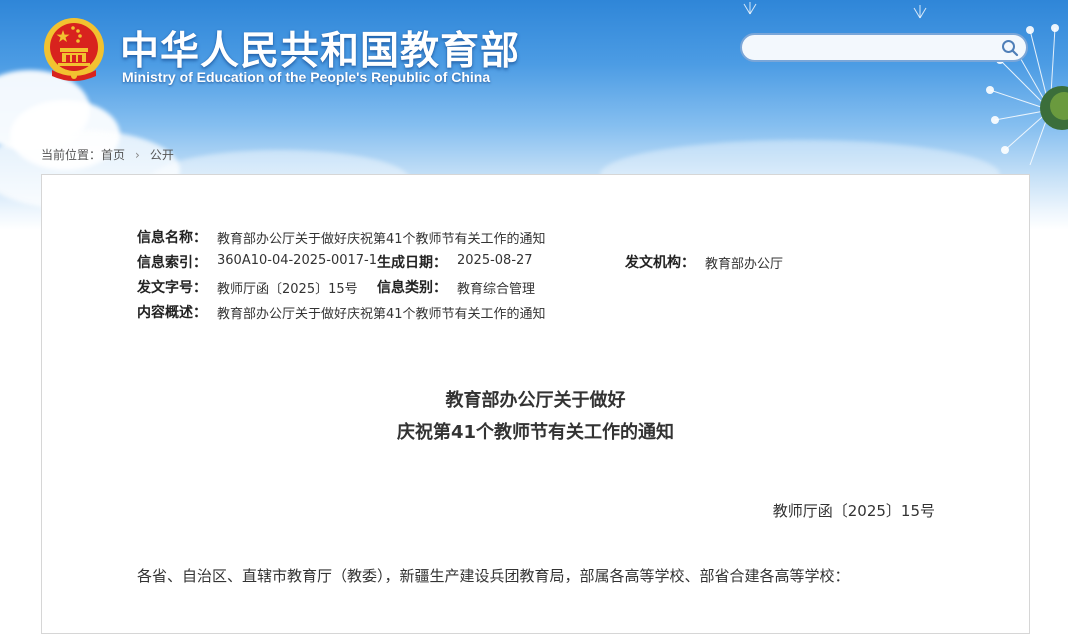 Image resolution: width=1068 pixels, height=634 pixels. I want to click on category-label: 信息类别：, so click(412, 288).